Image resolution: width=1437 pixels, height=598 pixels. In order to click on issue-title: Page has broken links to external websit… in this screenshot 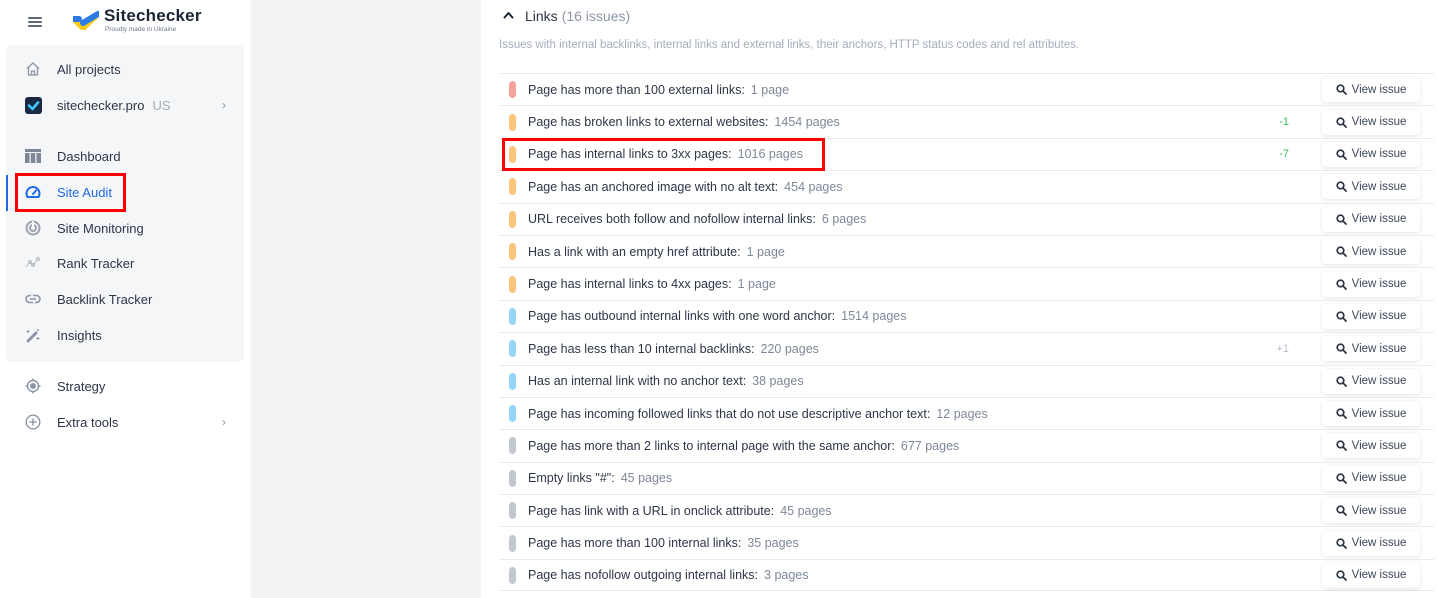, I will do `click(648, 122)`.